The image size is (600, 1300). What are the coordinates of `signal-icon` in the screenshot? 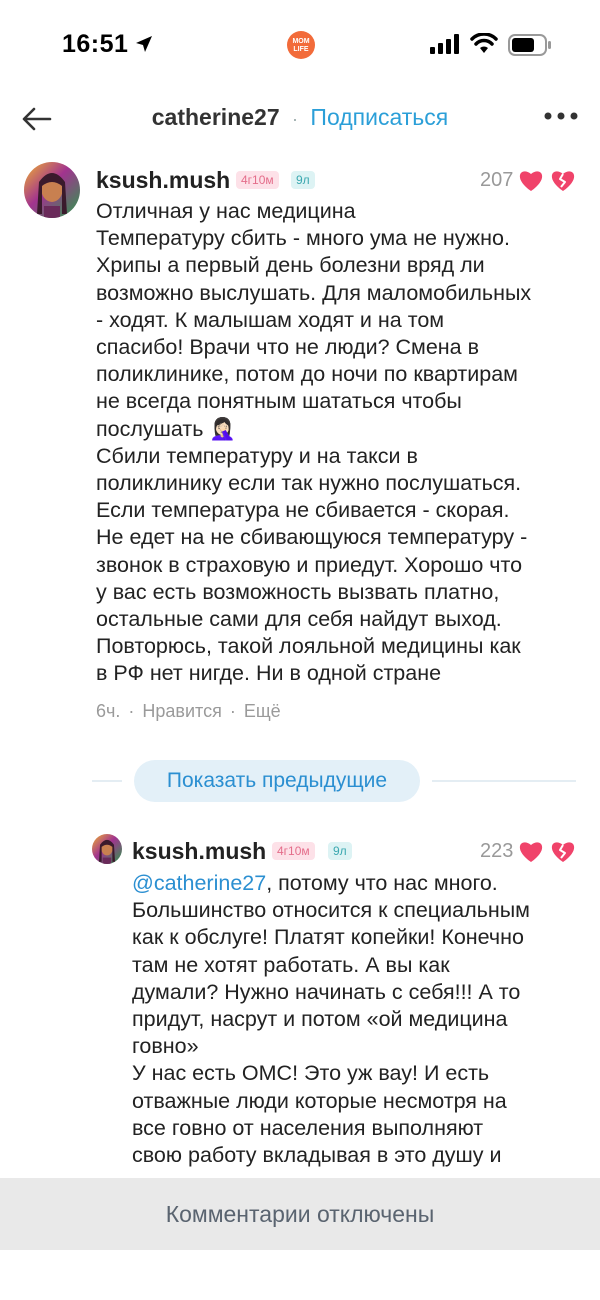 It's located at (444, 44).